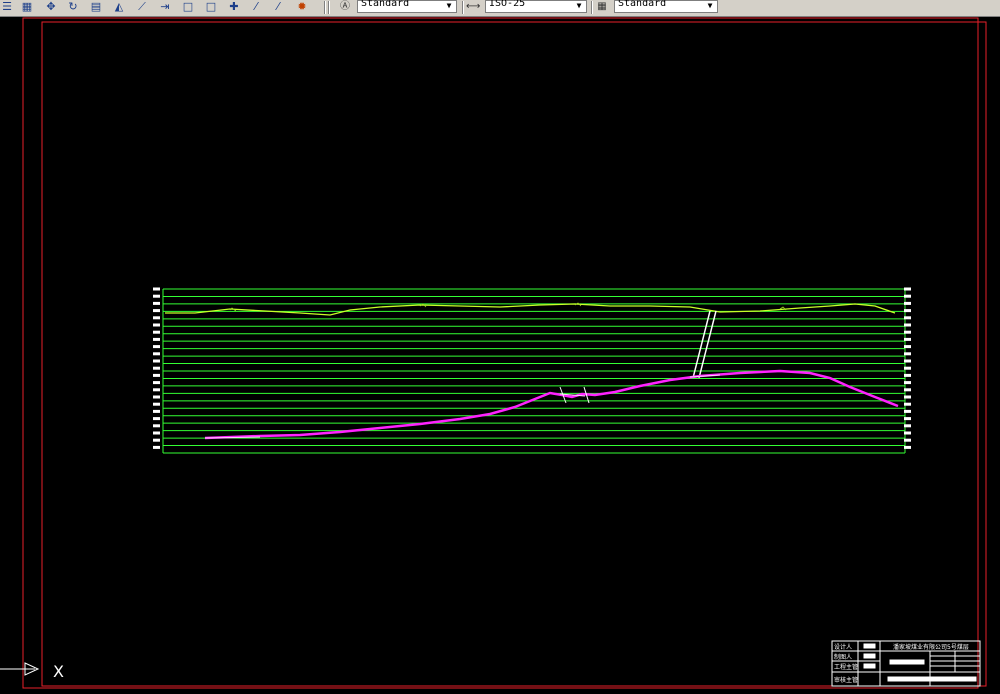 The image size is (1000, 694). I want to click on properties-icon: ✹, so click(302, 7).